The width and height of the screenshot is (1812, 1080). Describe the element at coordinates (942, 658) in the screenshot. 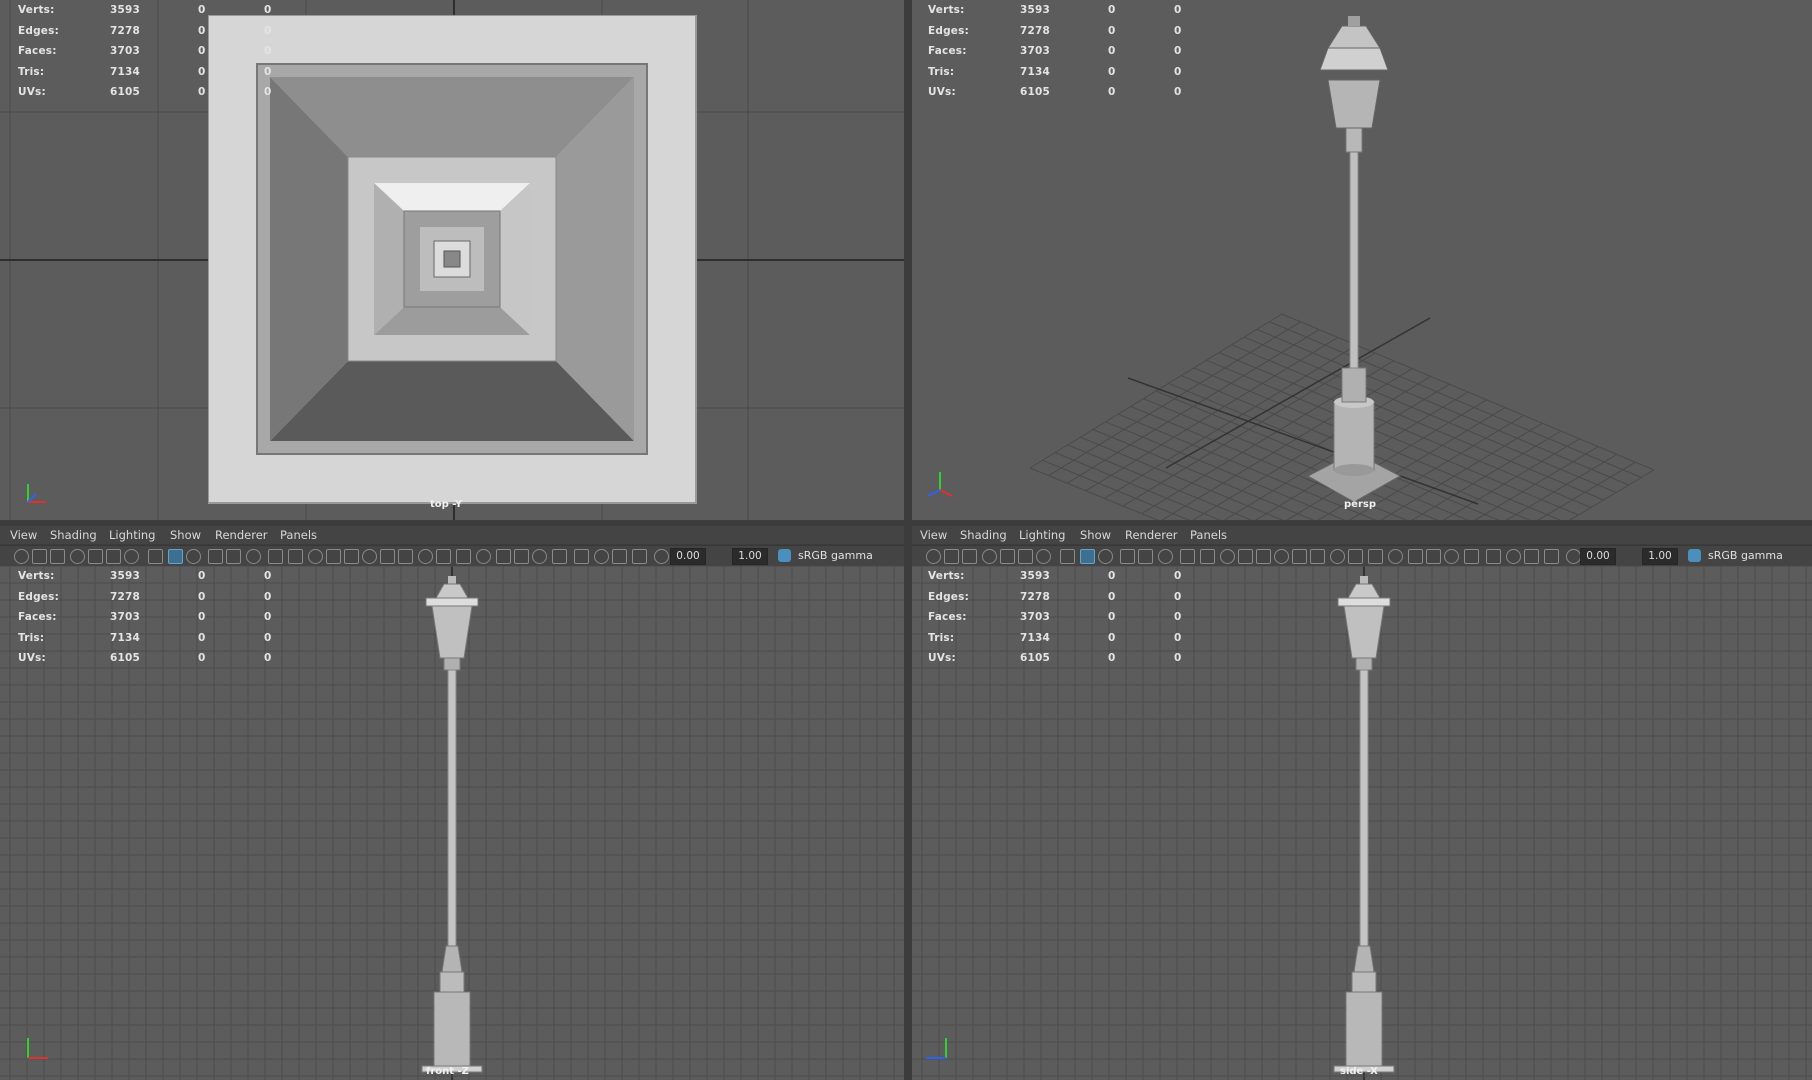

I see `hud-label: UVs:` at that location.